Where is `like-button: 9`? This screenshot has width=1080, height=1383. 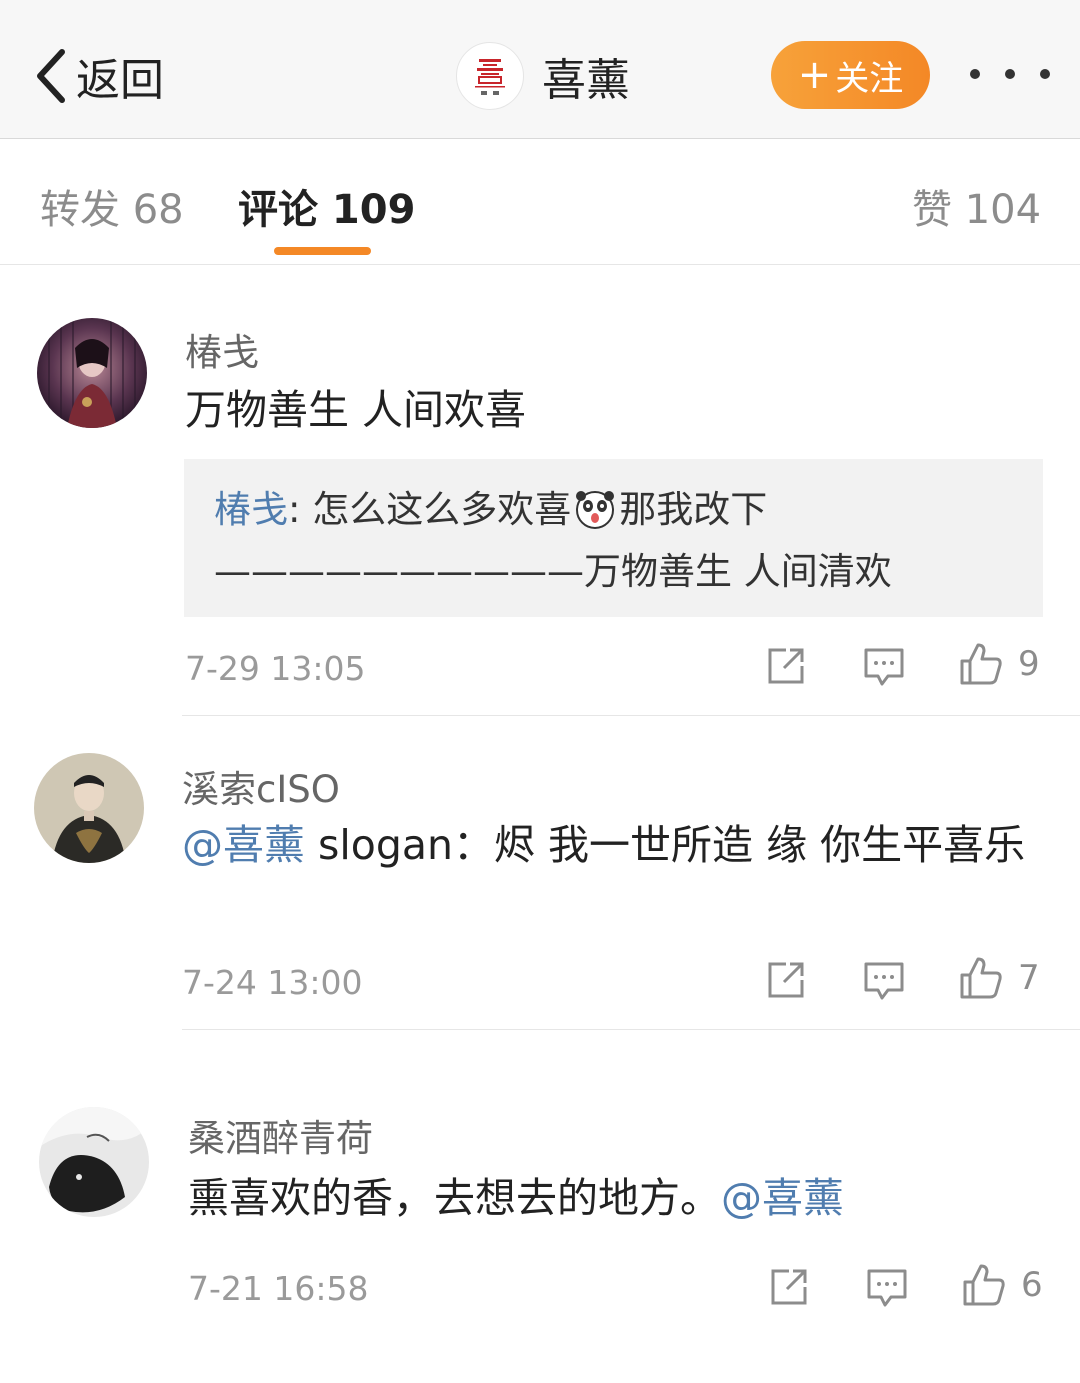 like-button: 9 is located at coordinates (999, 664).